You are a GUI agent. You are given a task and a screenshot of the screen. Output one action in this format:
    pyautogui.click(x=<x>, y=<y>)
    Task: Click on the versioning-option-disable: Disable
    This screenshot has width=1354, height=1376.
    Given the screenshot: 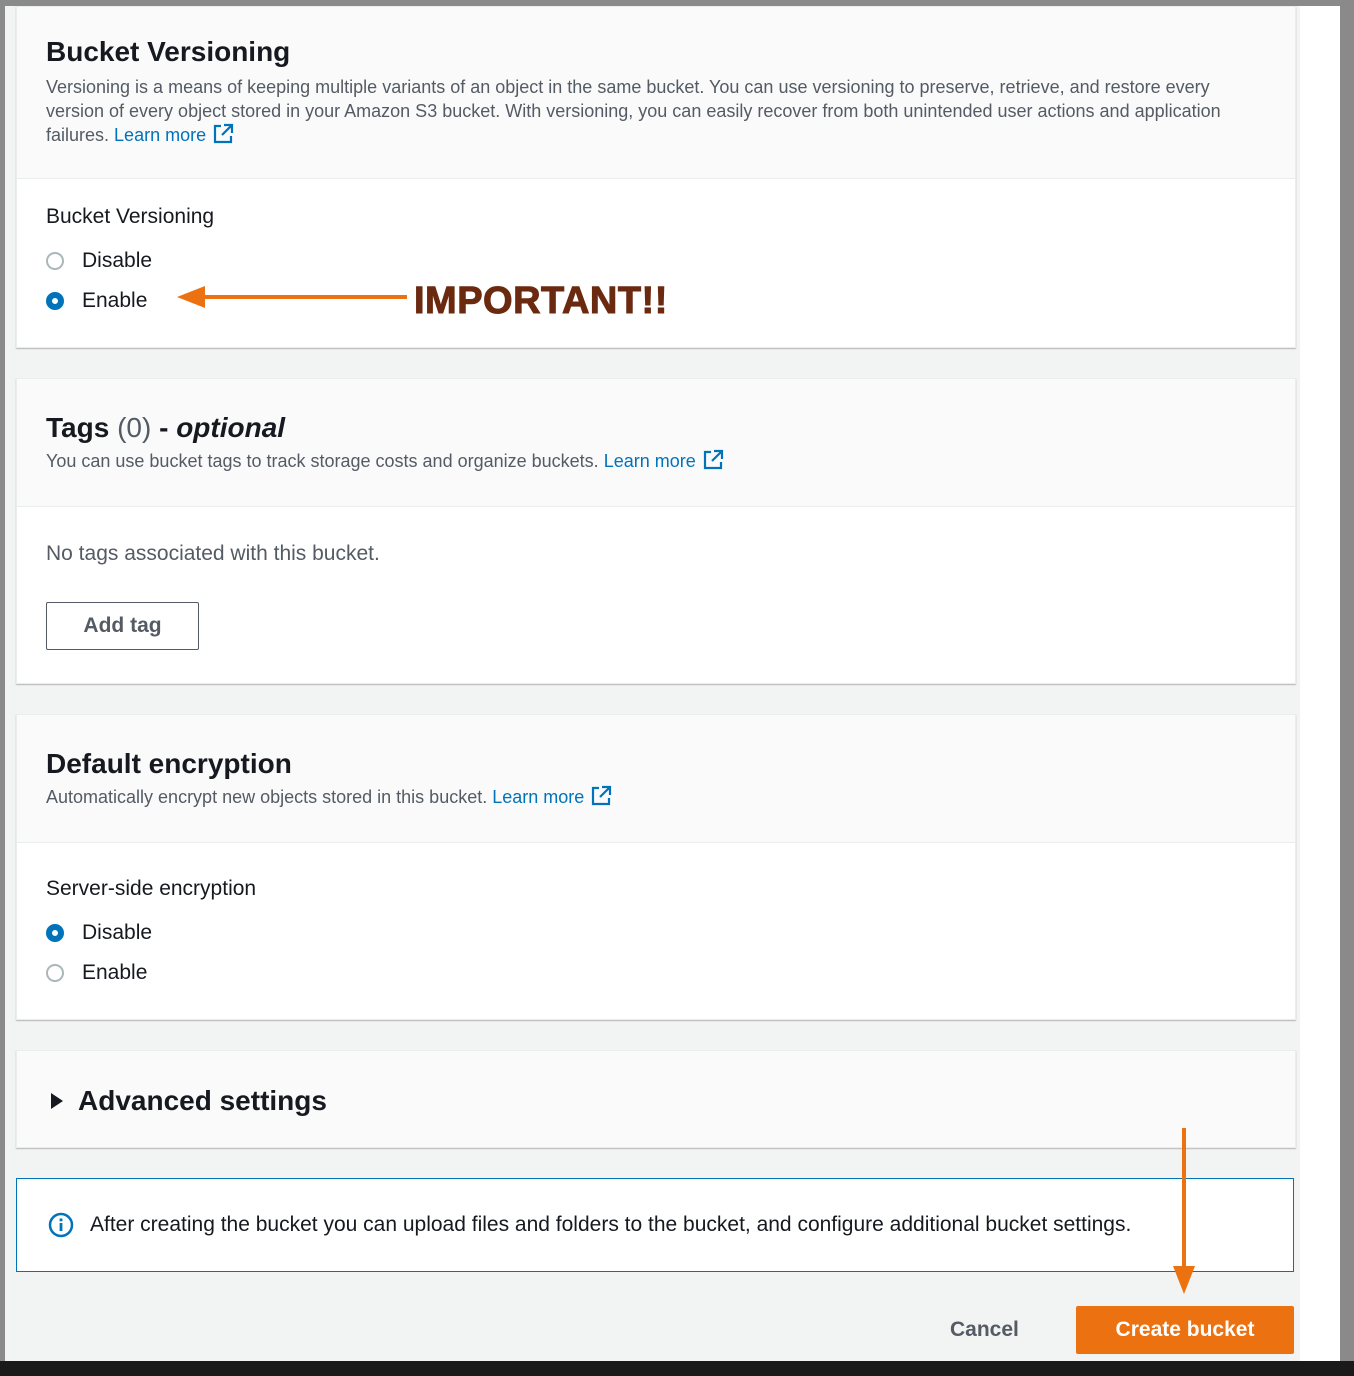 What is the action you would take?
    pyautogui.click(x=656, y=261)
    